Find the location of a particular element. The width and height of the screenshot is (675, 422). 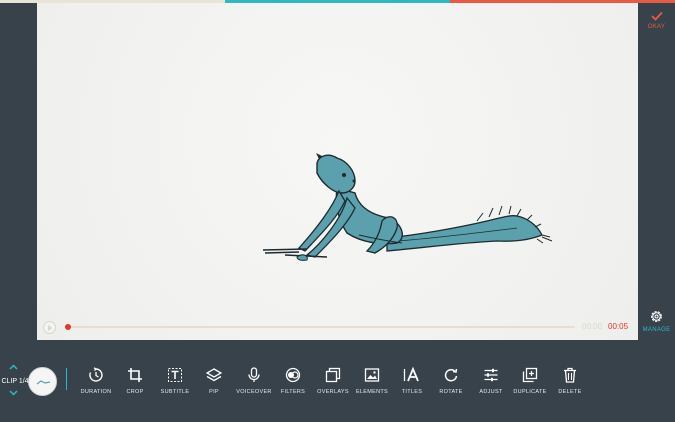

tool-crop: CROP is located at coordinates (135, 380).